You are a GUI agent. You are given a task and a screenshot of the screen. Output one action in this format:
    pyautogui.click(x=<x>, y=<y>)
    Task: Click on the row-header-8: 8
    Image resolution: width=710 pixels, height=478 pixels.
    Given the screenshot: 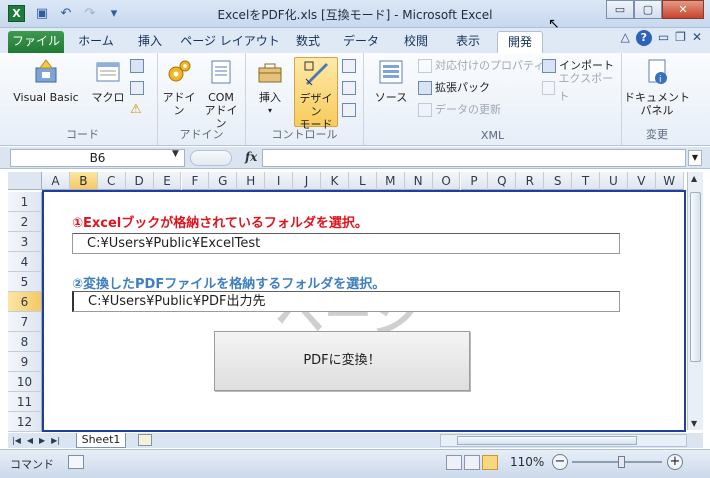 What is the action you would take?
    pyautogui.click(x=25, y=342)
    